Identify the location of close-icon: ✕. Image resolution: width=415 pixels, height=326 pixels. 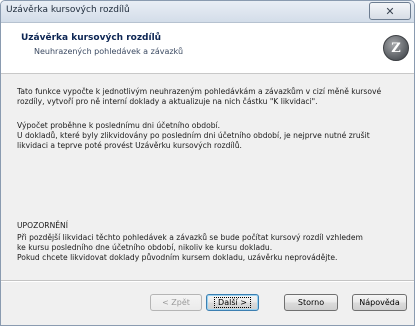
(390, 11).